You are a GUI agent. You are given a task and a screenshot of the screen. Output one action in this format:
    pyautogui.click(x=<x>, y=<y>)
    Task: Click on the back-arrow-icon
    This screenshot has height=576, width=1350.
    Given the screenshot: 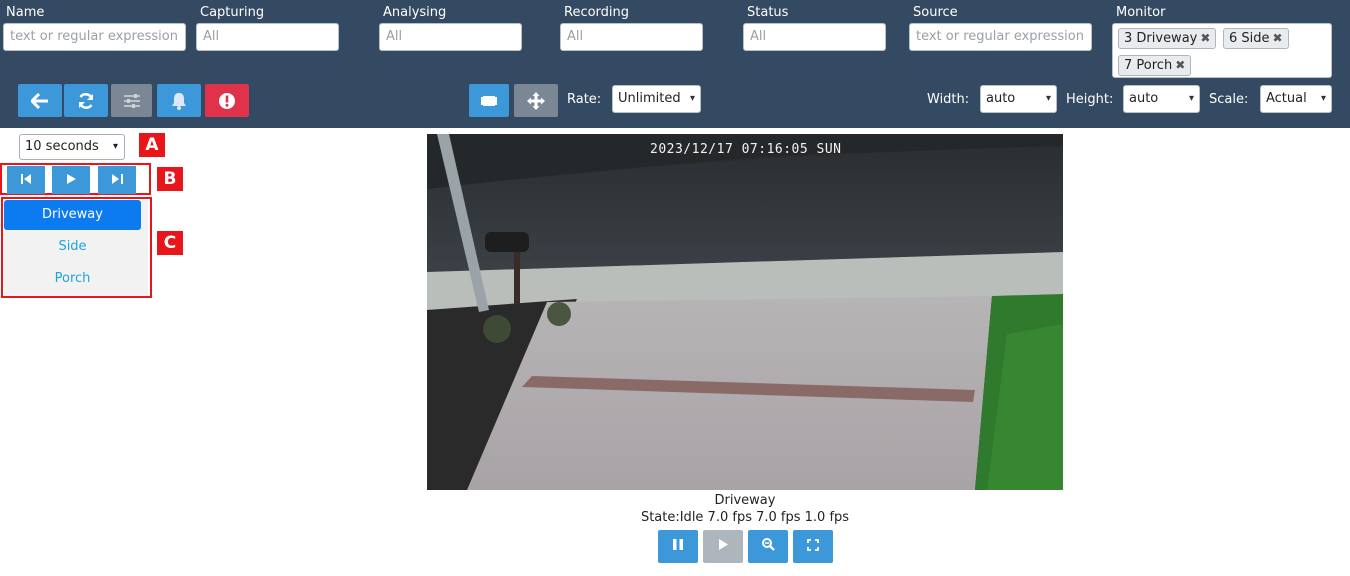 What is the action you would take?
    pyautogui.click(x=40, y=100)
    